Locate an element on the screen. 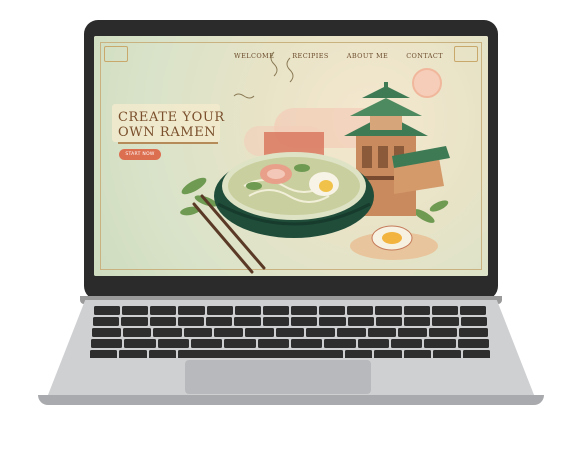 Image resolution: width=582 pixels, height=453 pixels. arrow-right-key is located at coordinates (476, 354).